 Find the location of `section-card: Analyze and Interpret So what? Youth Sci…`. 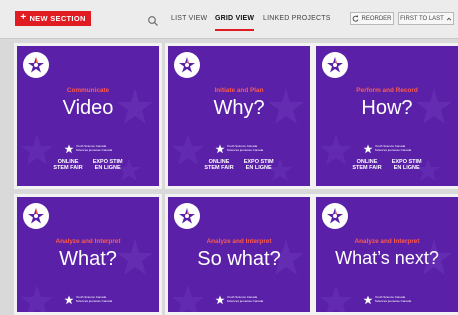

section-card: Analyze and Interpret So what? Youth Sci… is located at coordinates (239, 254).